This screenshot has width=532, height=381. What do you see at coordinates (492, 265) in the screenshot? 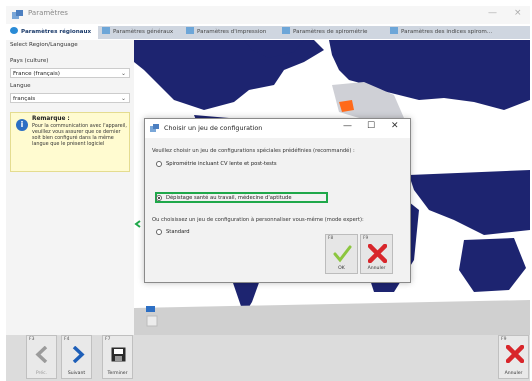
I see `map-australia` at bounding box center [492, 265].